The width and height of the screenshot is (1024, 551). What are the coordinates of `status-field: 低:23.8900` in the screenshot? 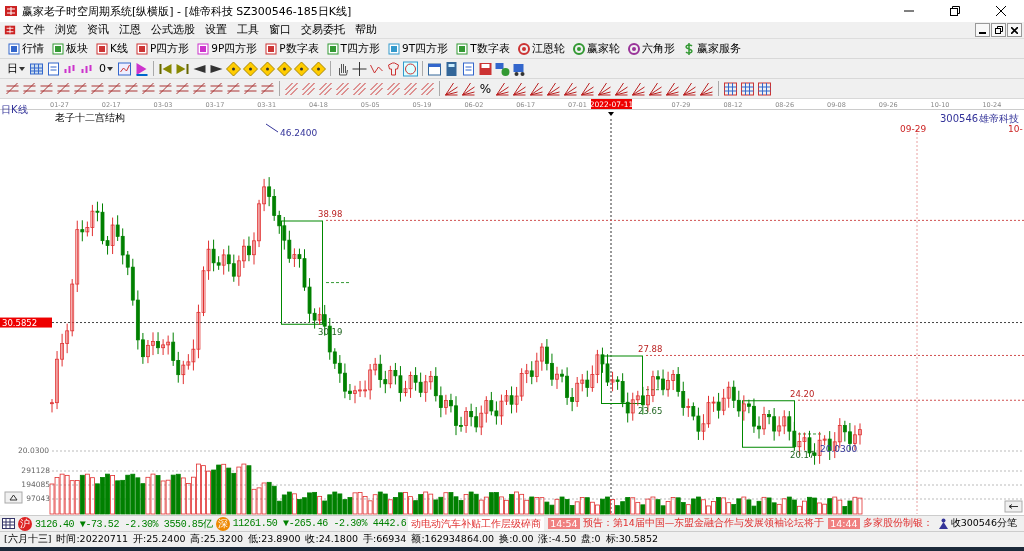 It's located at (274, 539).